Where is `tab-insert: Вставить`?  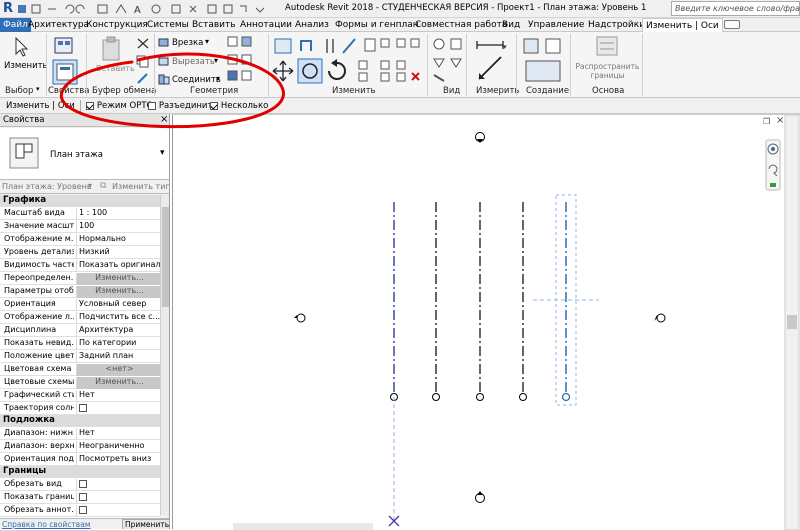 tab-insert: Вставить is located at coordinates (214, 25).